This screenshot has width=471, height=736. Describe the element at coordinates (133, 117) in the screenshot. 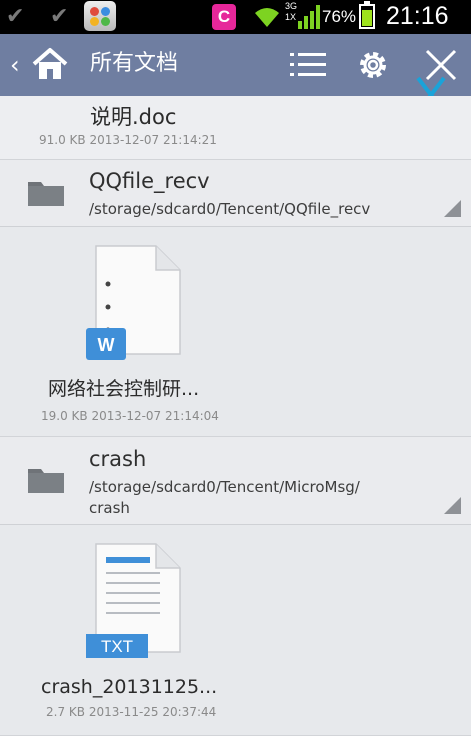

I see `file-name: 说明.doc` at that location.